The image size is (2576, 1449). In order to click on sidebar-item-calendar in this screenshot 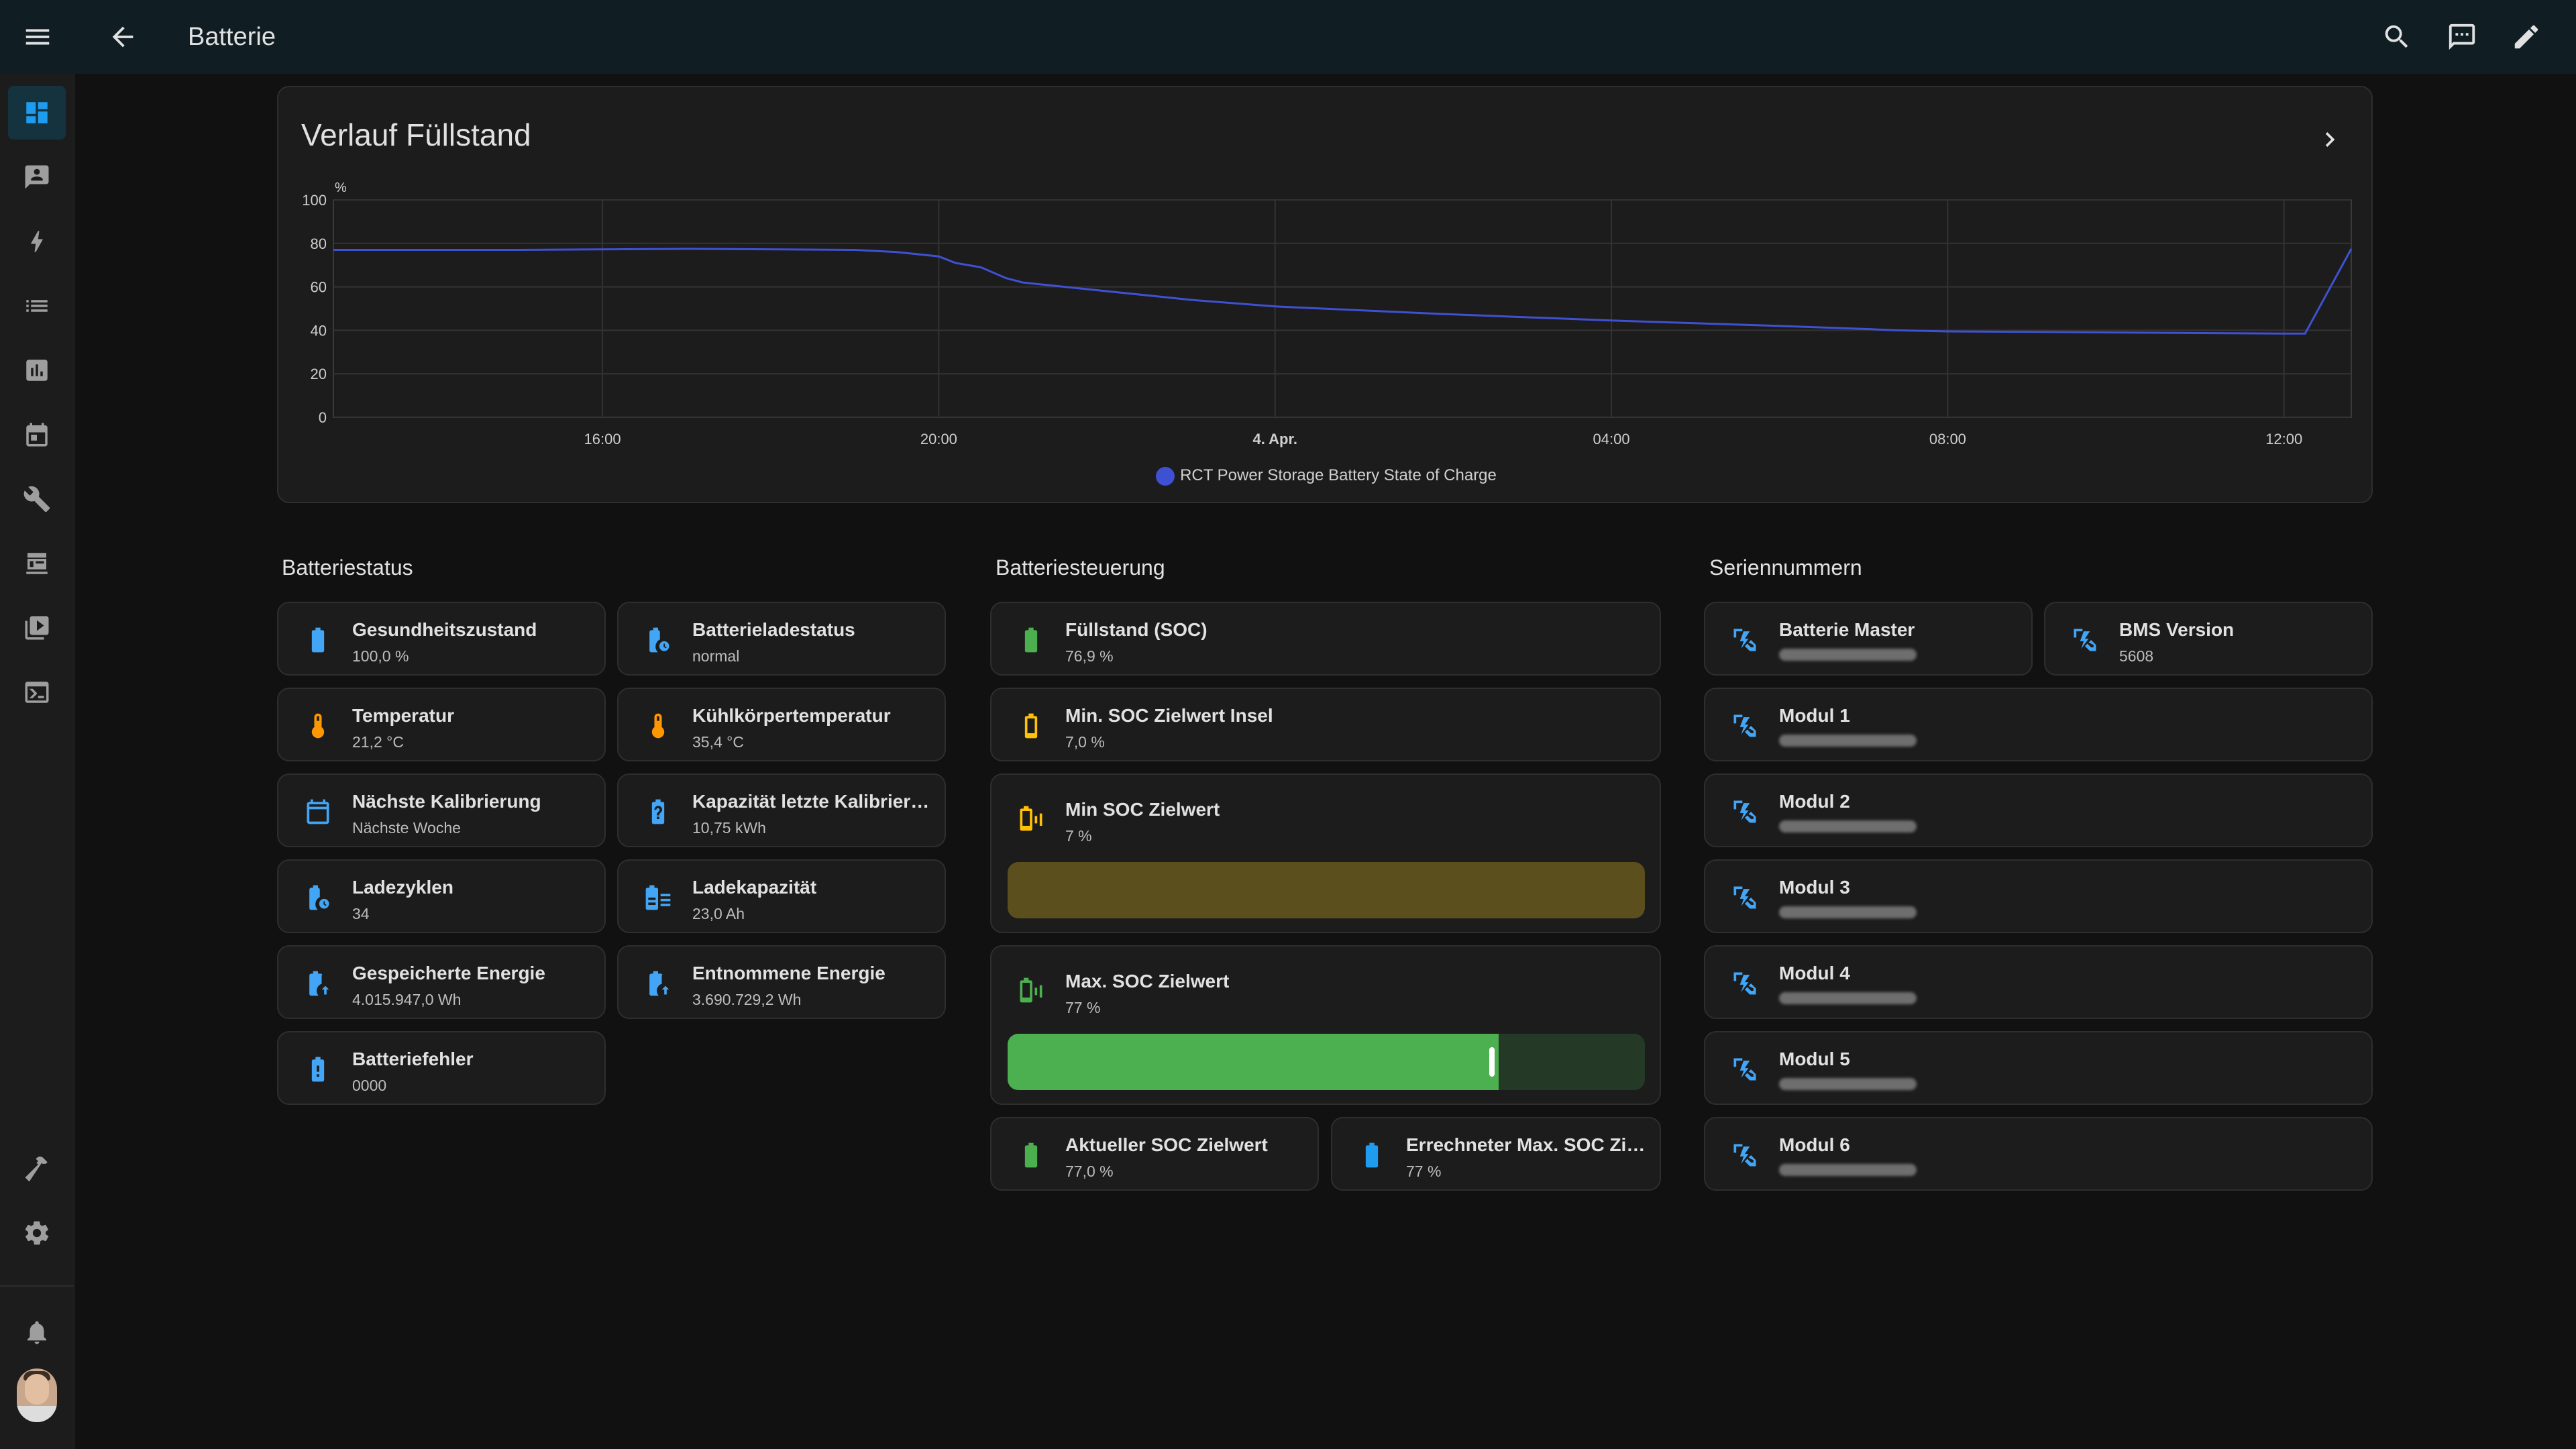, I will do `click(37, 435)`.